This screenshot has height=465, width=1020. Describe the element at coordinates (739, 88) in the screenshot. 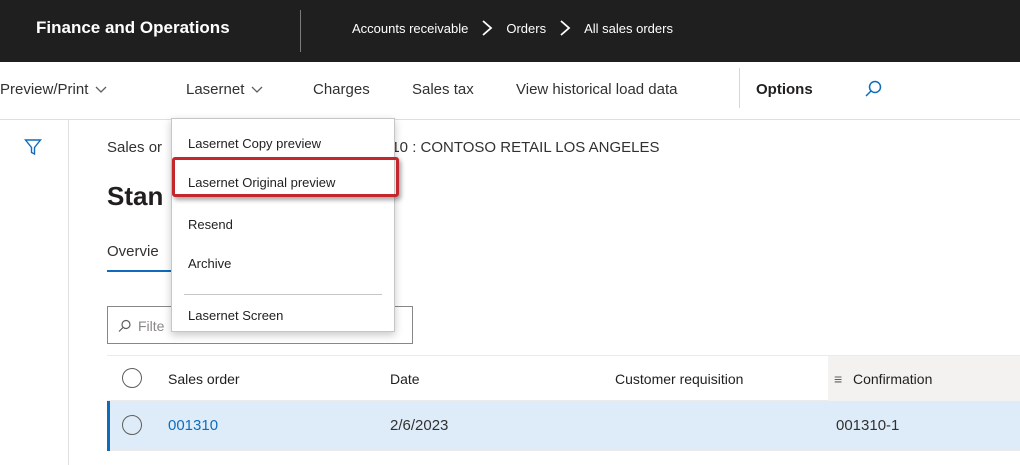

I see `action-divider` at that location.